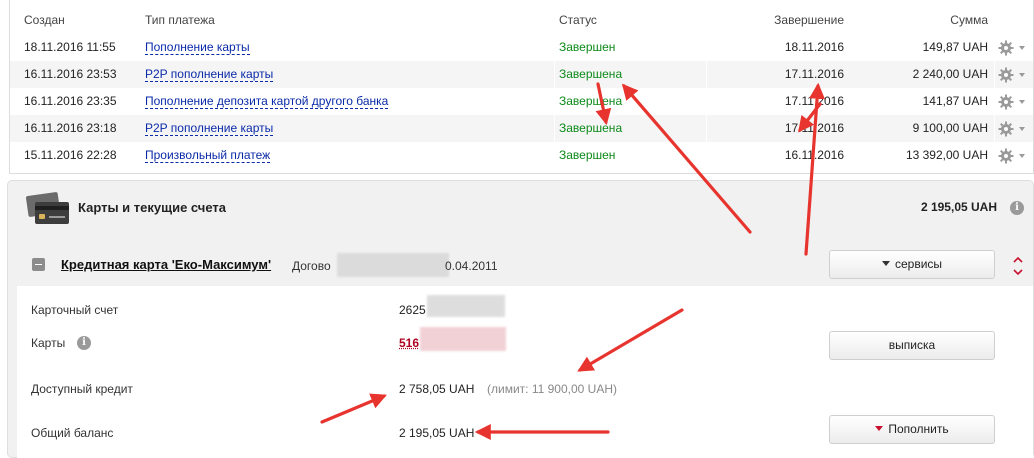 The height and width of the screenshot is (458, 1034). I want to click on row-type: Пополнение карты, so click(197, 47).